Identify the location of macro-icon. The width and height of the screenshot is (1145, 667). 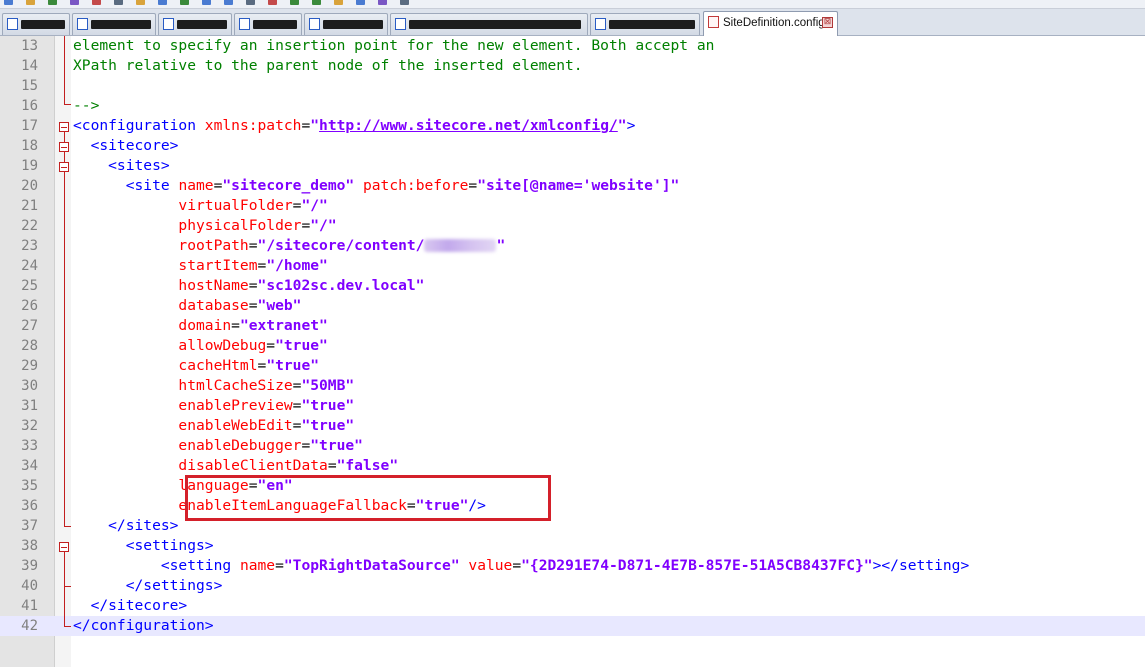
(404, 2).